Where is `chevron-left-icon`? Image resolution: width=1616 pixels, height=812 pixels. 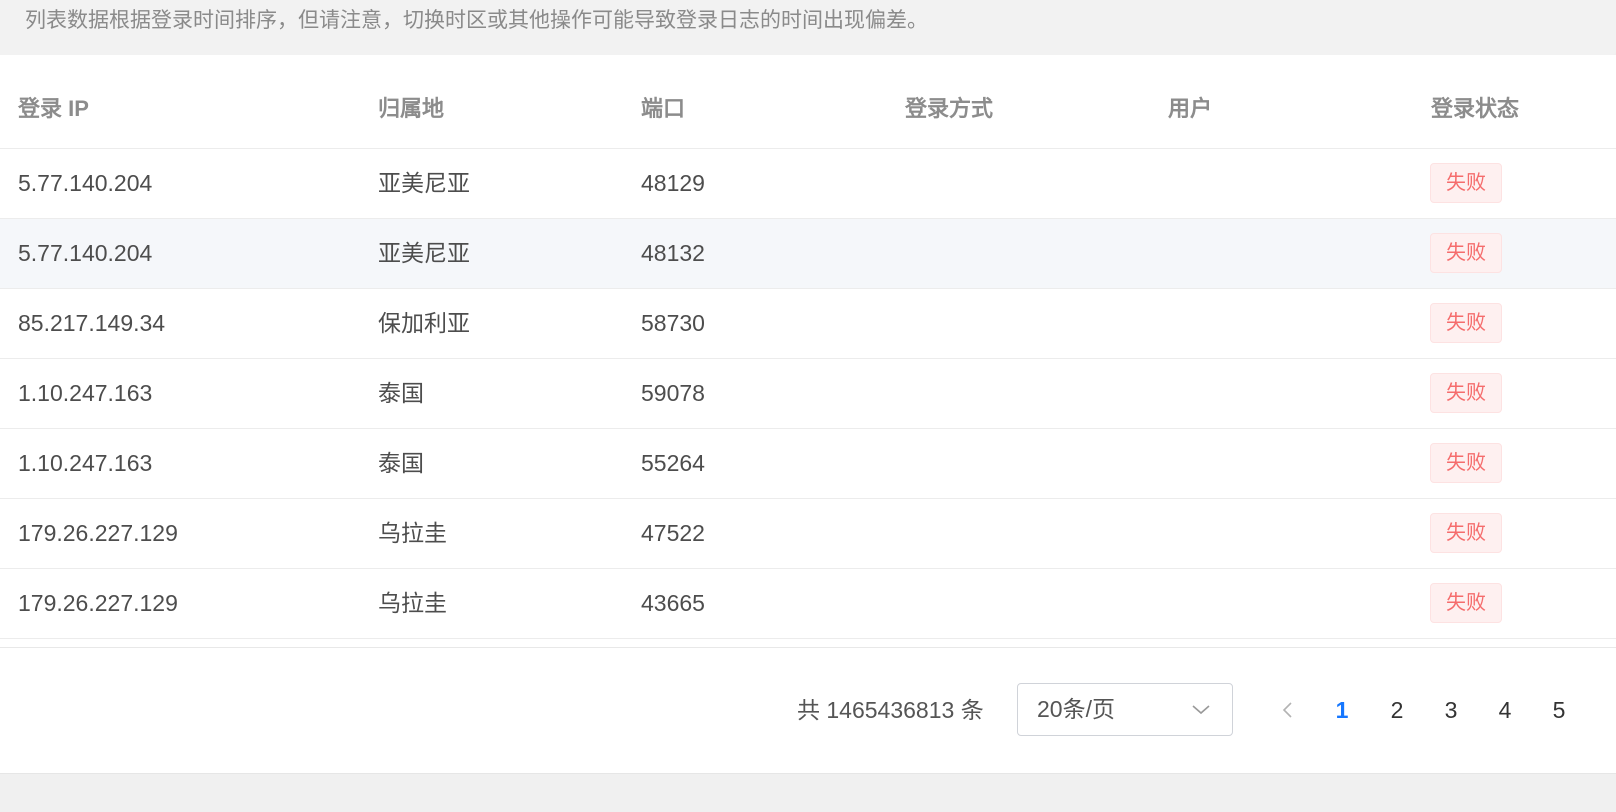
chevron-left-icon is located at coordinates (1288, 710).